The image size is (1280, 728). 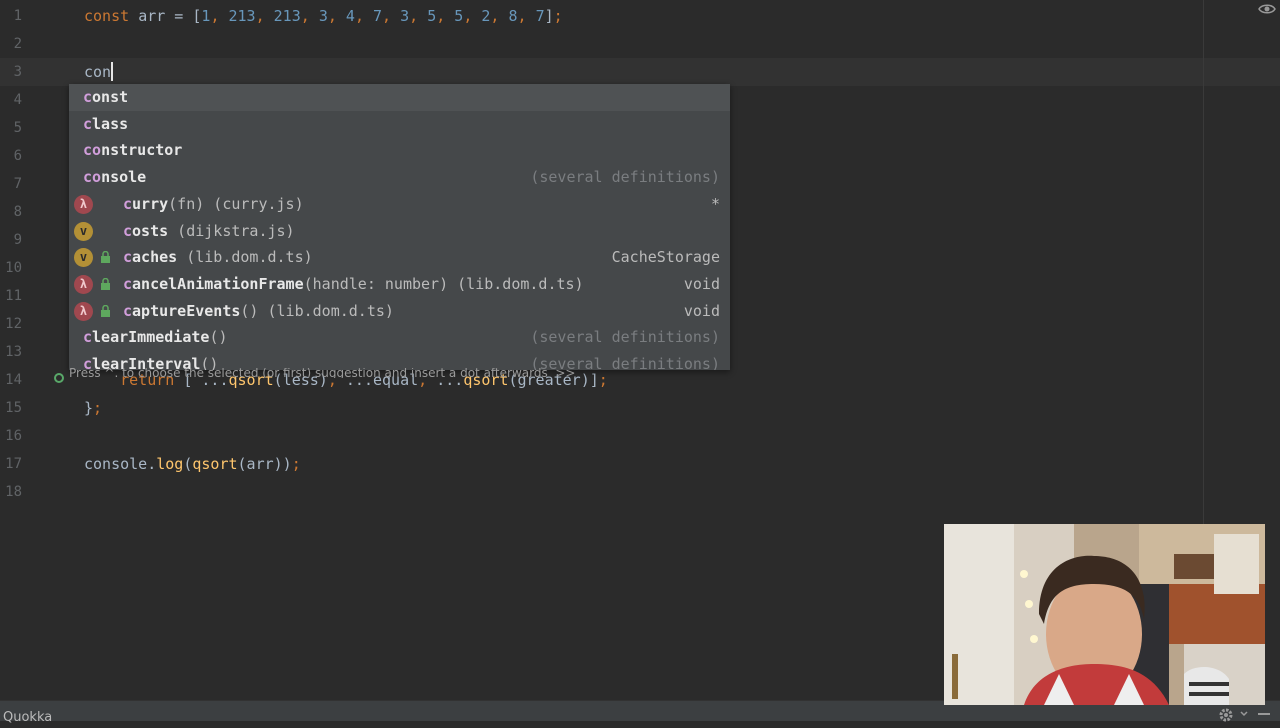 What do you see at coordinates (99, 72) in the screenshot?
I see `line-code: con` at bounding box center [99, 72].